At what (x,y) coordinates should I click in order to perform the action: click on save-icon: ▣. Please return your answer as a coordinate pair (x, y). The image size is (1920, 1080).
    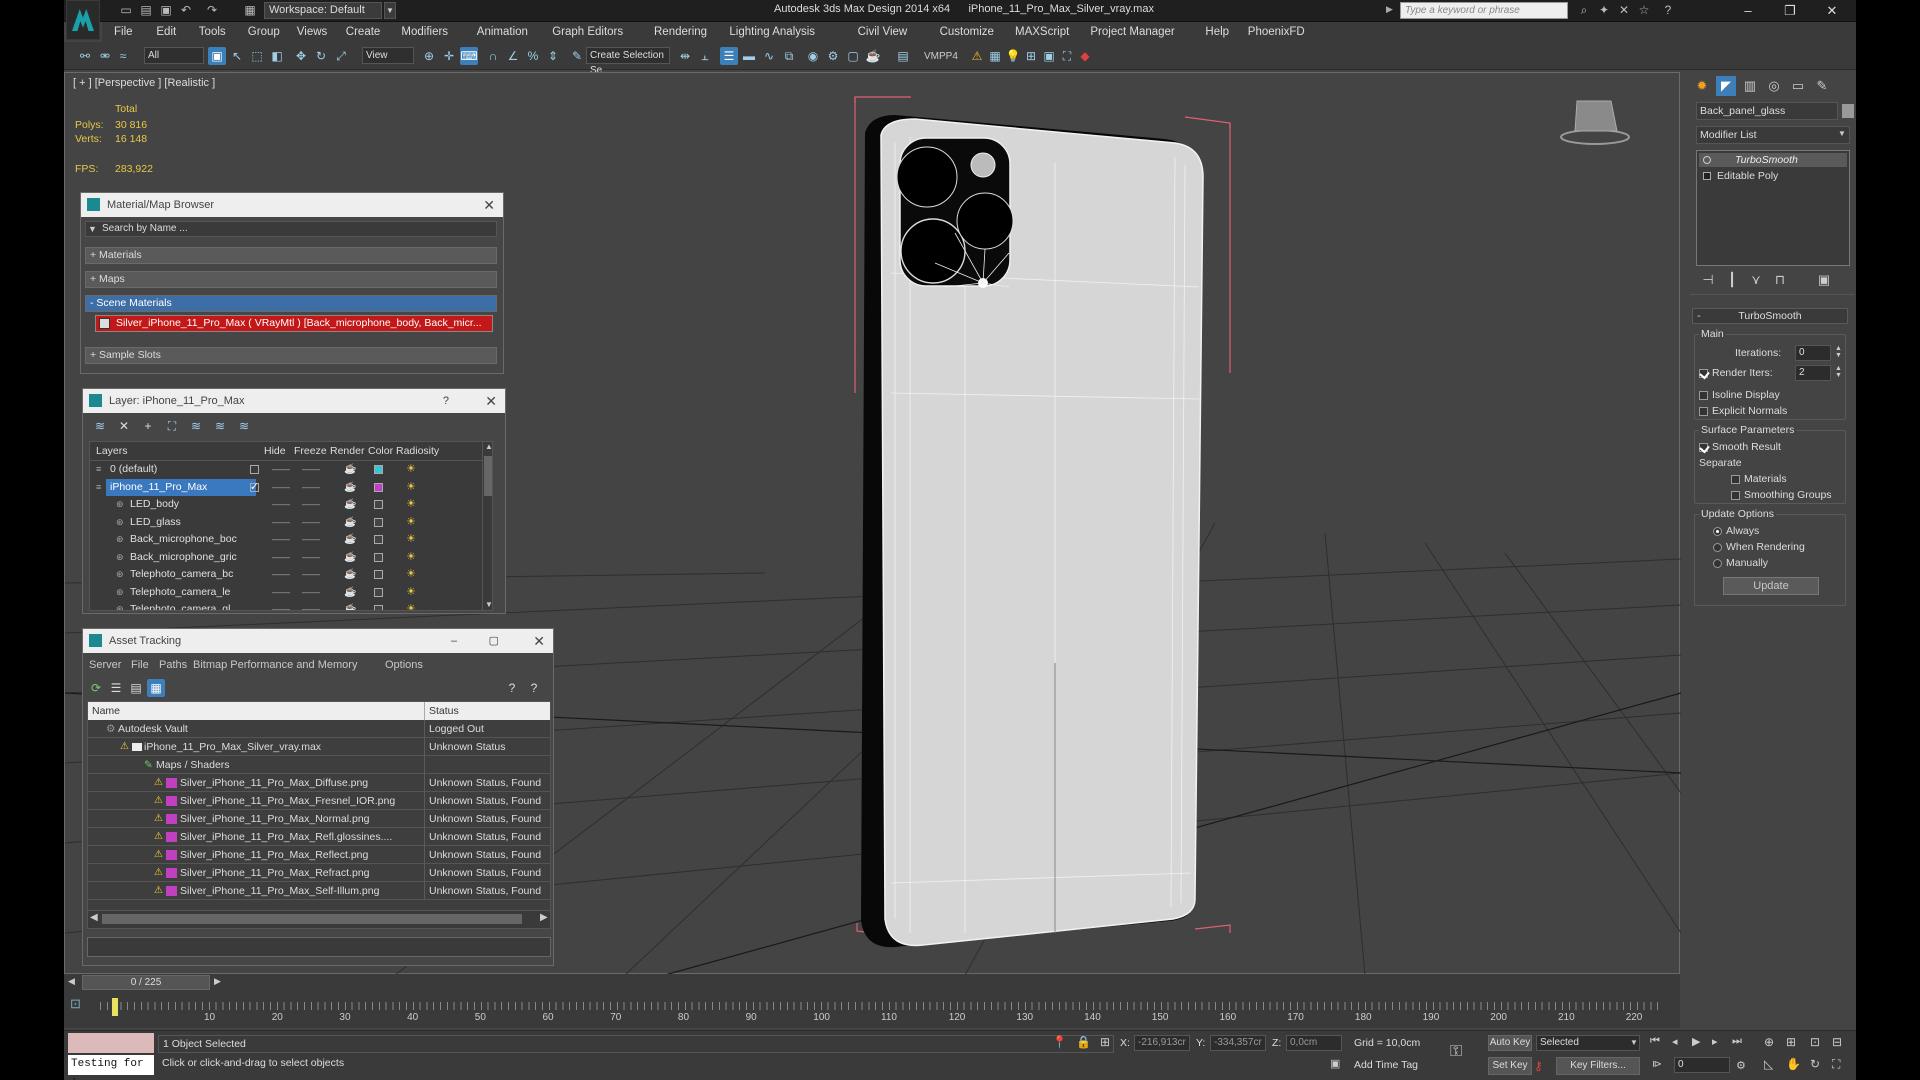
    Looking at the image, I should click on (166, 10).